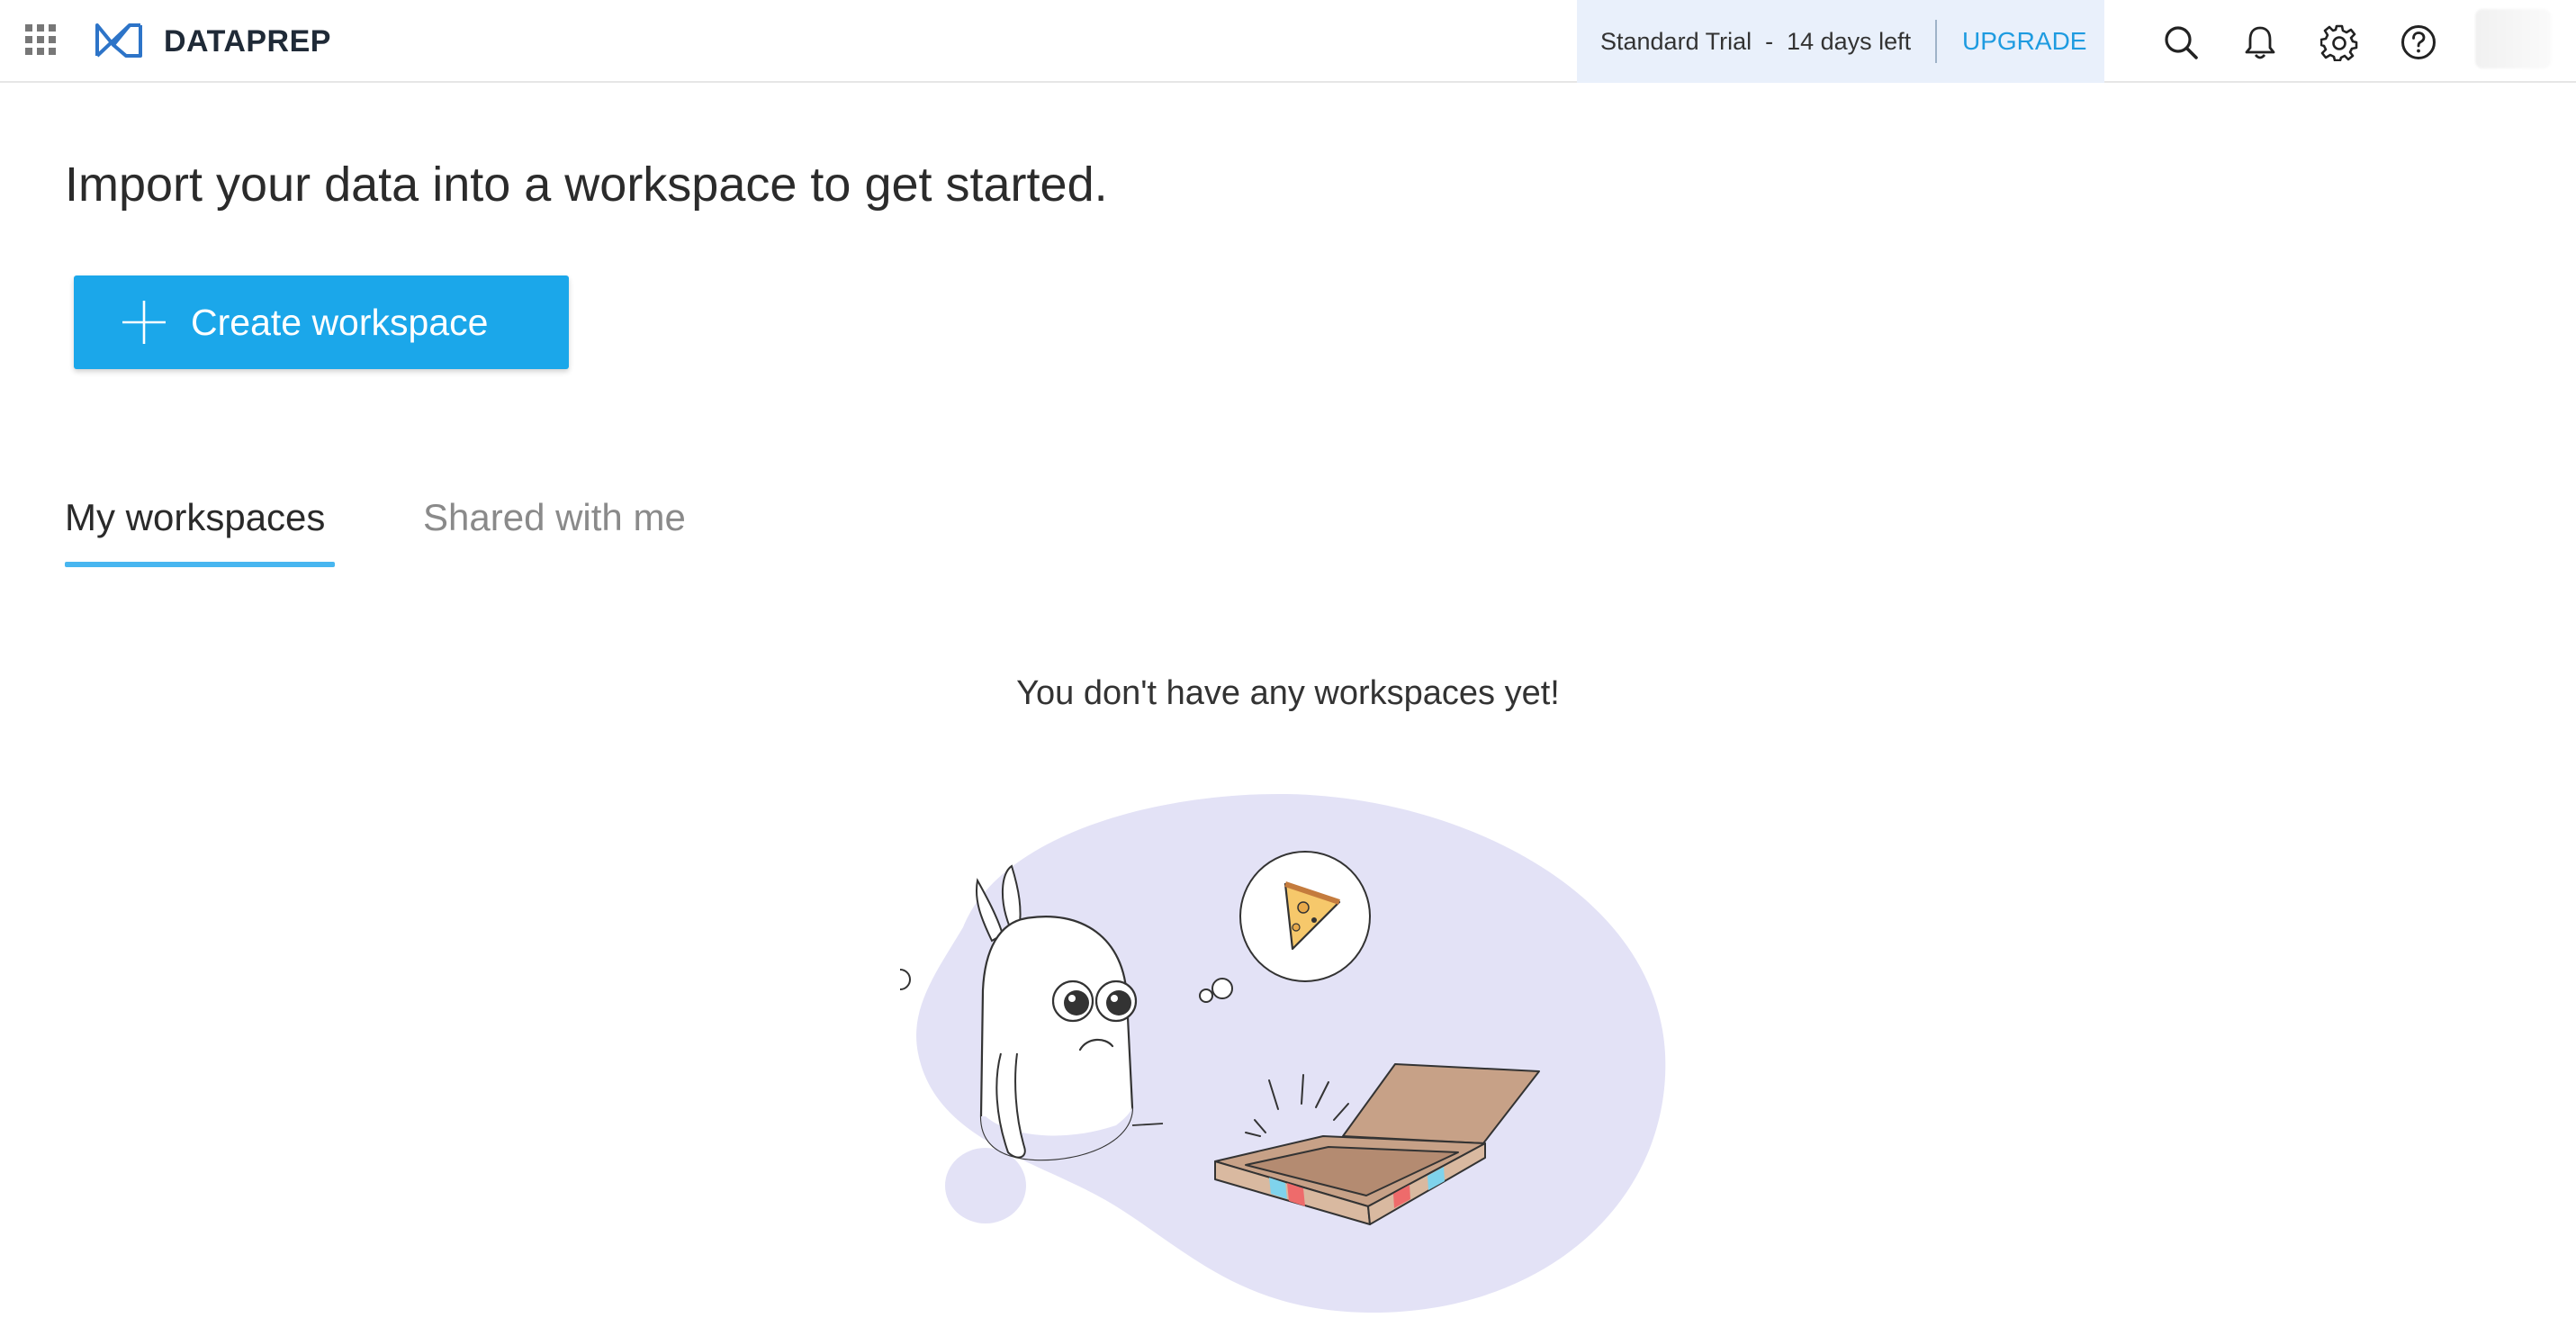  What do you see at coordinates (1288, 693) in the screenshot?
I see `empty-state-message: You don't have any workspaces yet!` at bounding box center [1288, 693].